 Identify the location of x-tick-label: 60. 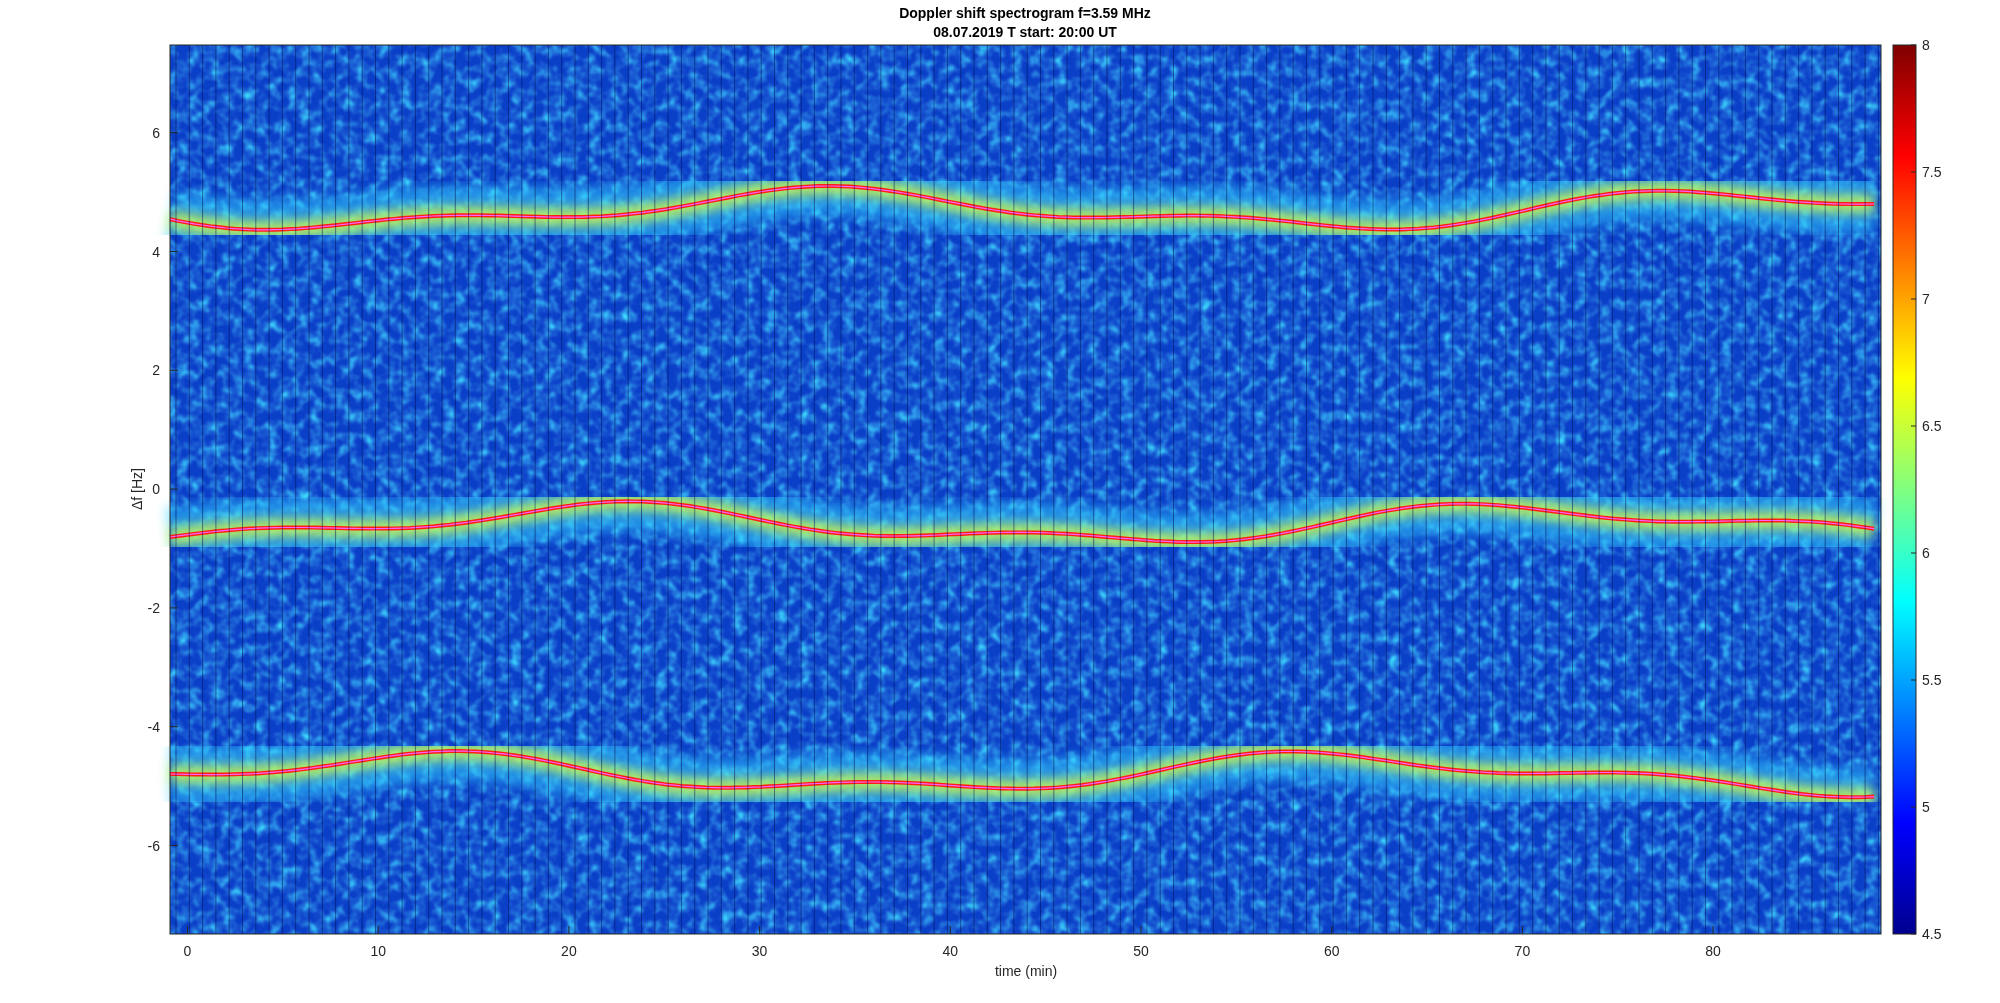
(1331, 951).